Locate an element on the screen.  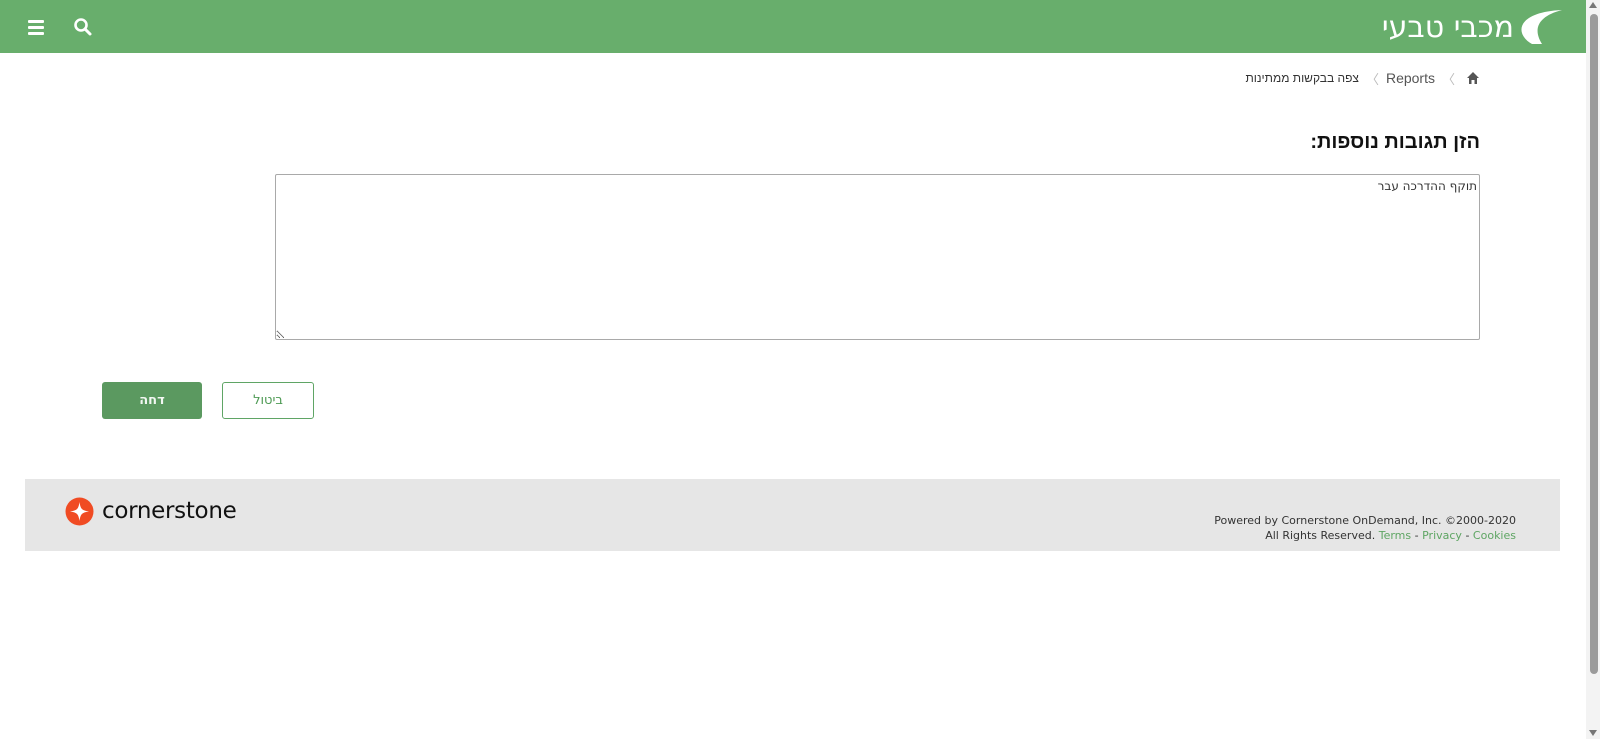
cornerstone-logo: cornerstone is located at coordinates (151, 511).